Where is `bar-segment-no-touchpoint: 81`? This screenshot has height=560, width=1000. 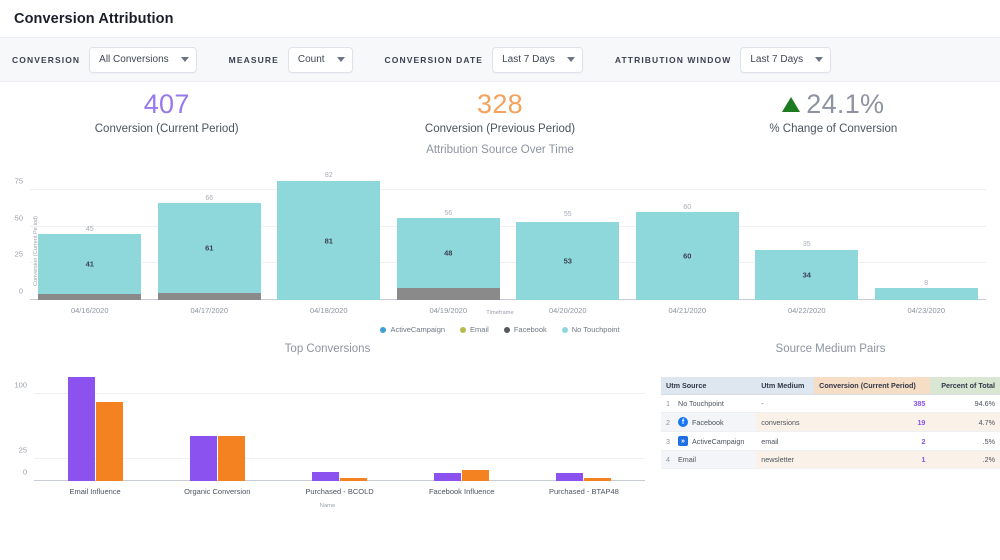 bar-segment-no-touchpoint: 81 is located at coordinates (329, 240).